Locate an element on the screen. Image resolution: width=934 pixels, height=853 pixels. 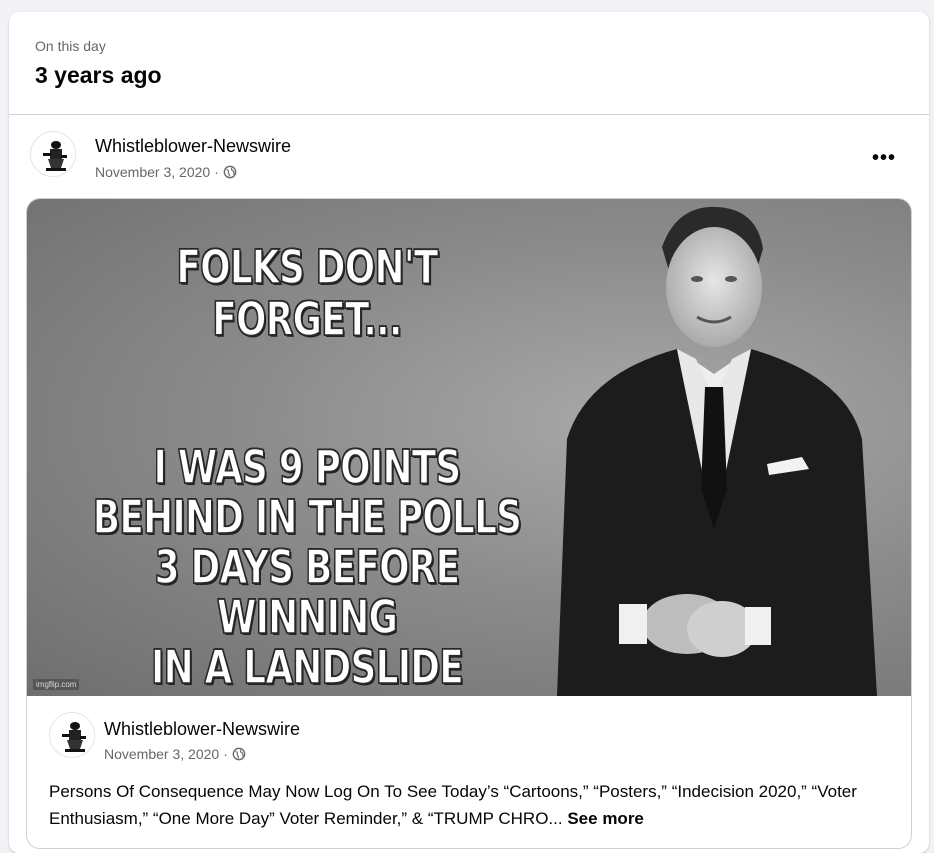
shared-author-avatar is located at coordinates (72, 735).